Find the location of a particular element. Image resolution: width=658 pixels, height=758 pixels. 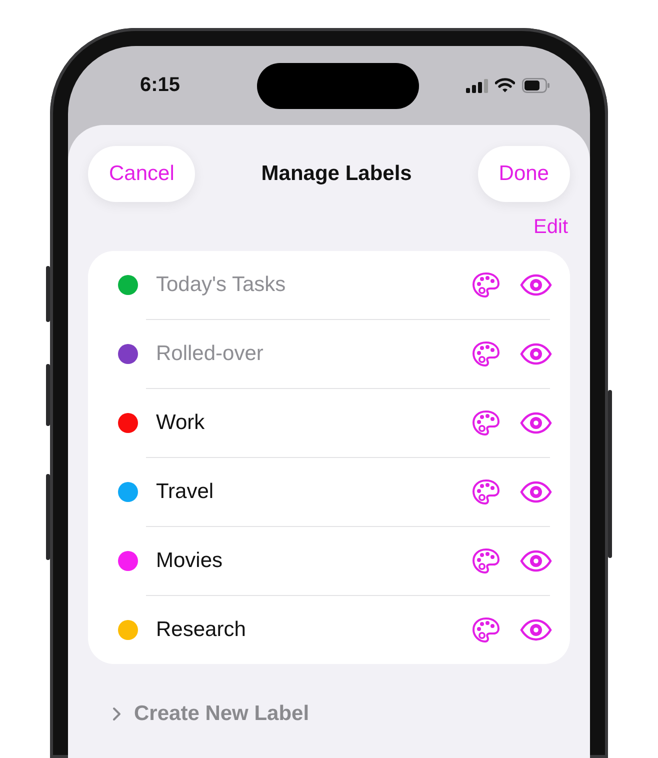

done-button: Done is located at coordinates (524, 174).